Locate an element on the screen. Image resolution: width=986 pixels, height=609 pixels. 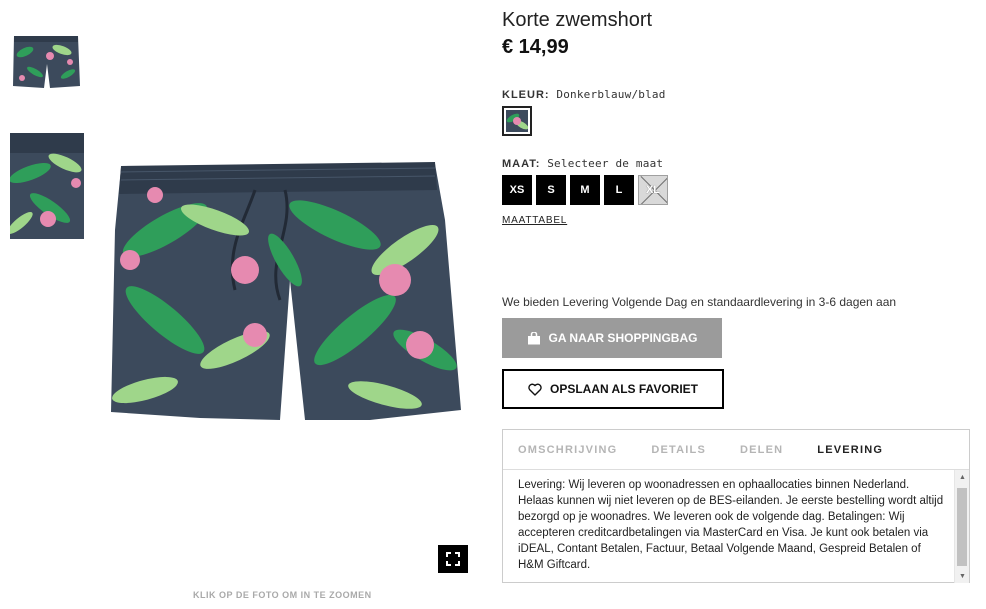
size-option-xl-unavailable: XL is located at coordinates (653, 190).